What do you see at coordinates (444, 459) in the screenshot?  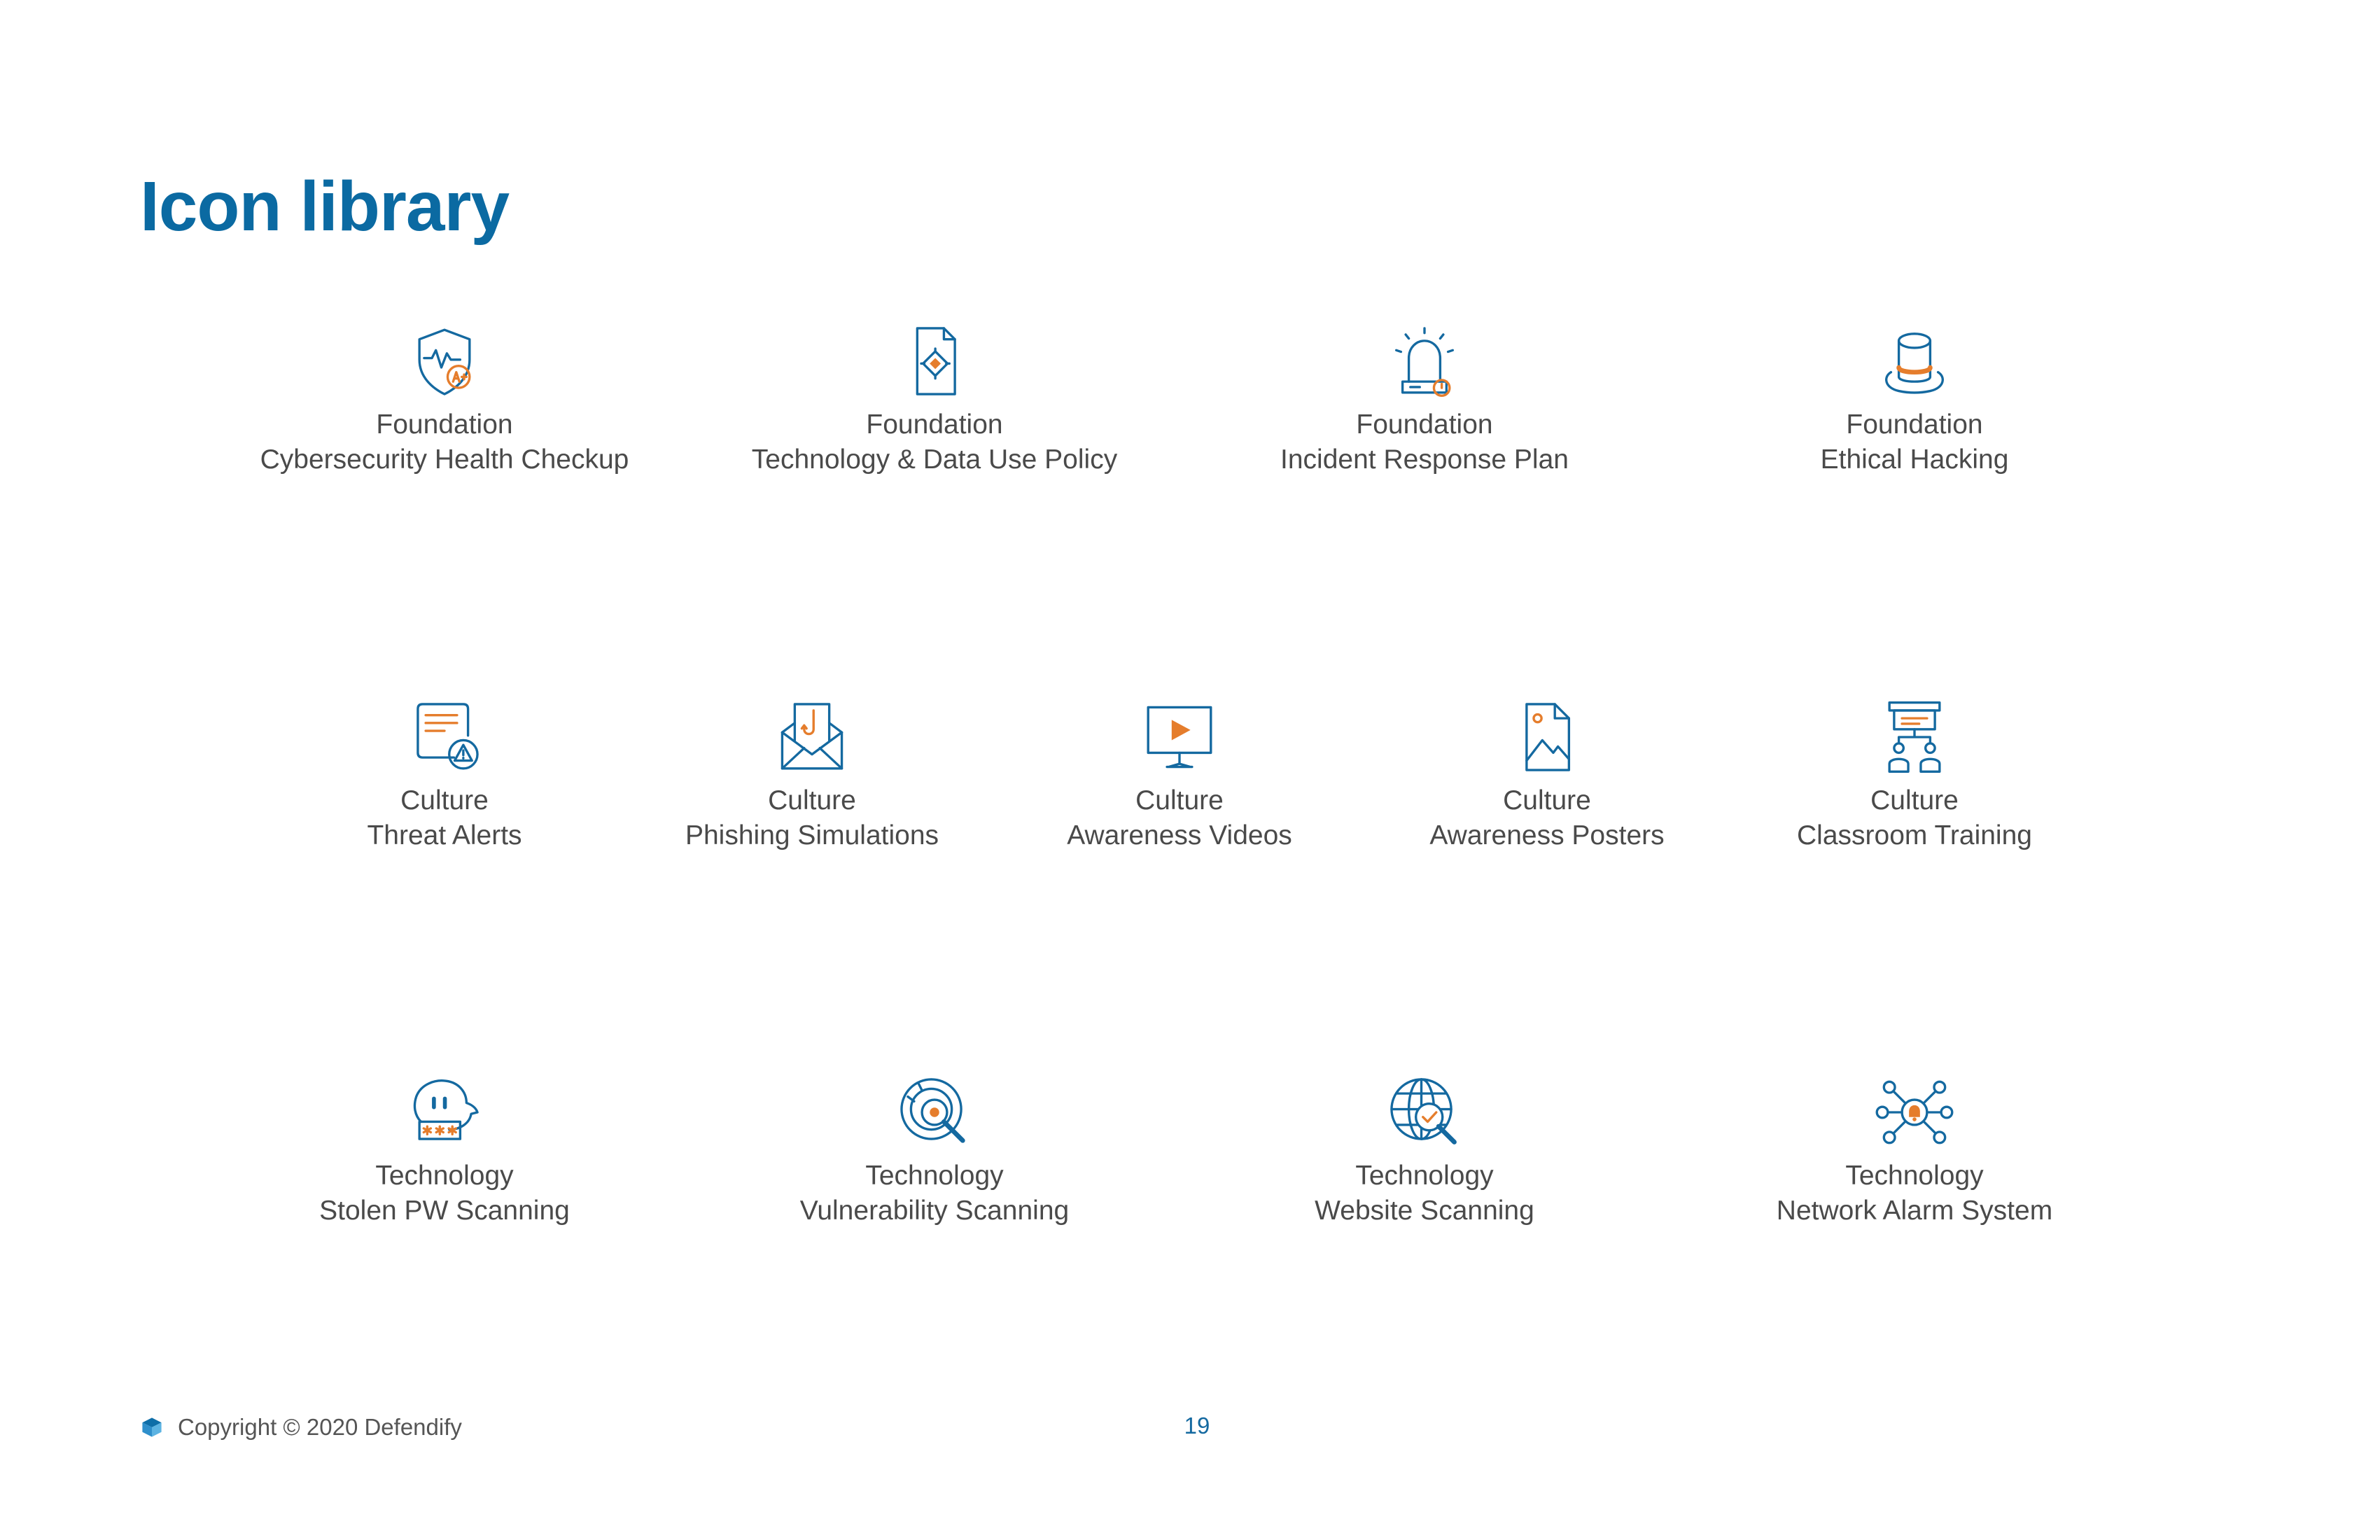 I see `tile-name: Cybersecurity Health Checkup` at bounding box center [444, 459].